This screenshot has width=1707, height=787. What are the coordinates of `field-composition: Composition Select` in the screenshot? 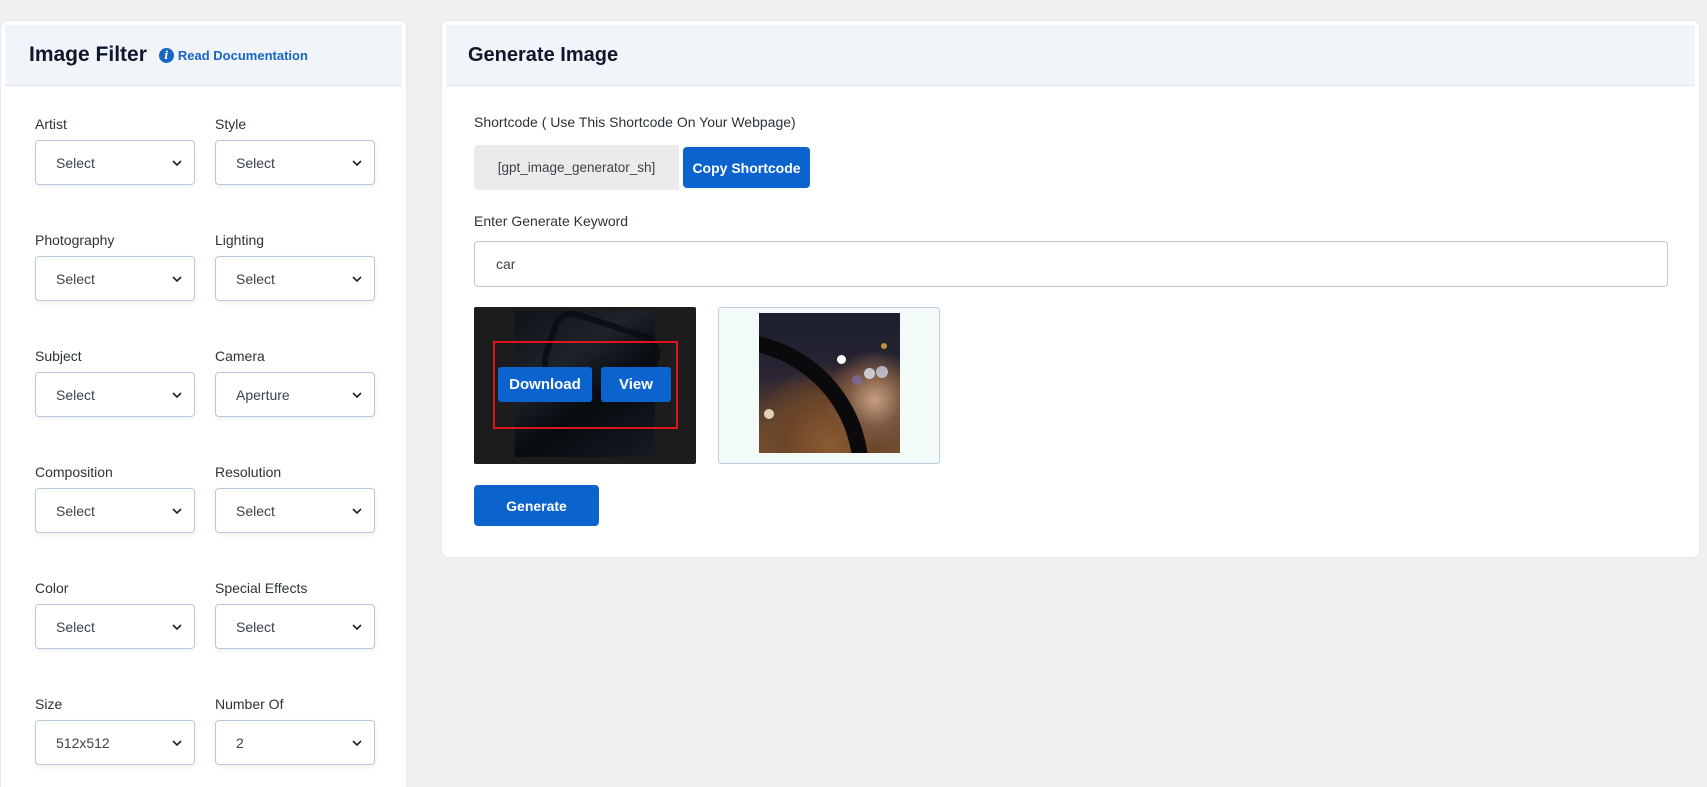 It's located at (115, 520).